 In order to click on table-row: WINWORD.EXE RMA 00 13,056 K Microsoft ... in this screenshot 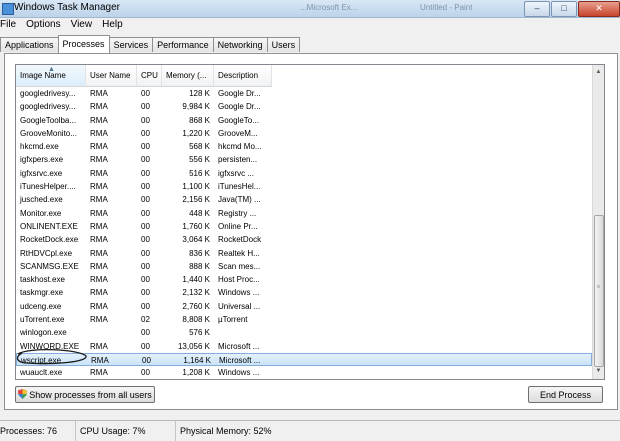, I will do `click(304, 346)`.